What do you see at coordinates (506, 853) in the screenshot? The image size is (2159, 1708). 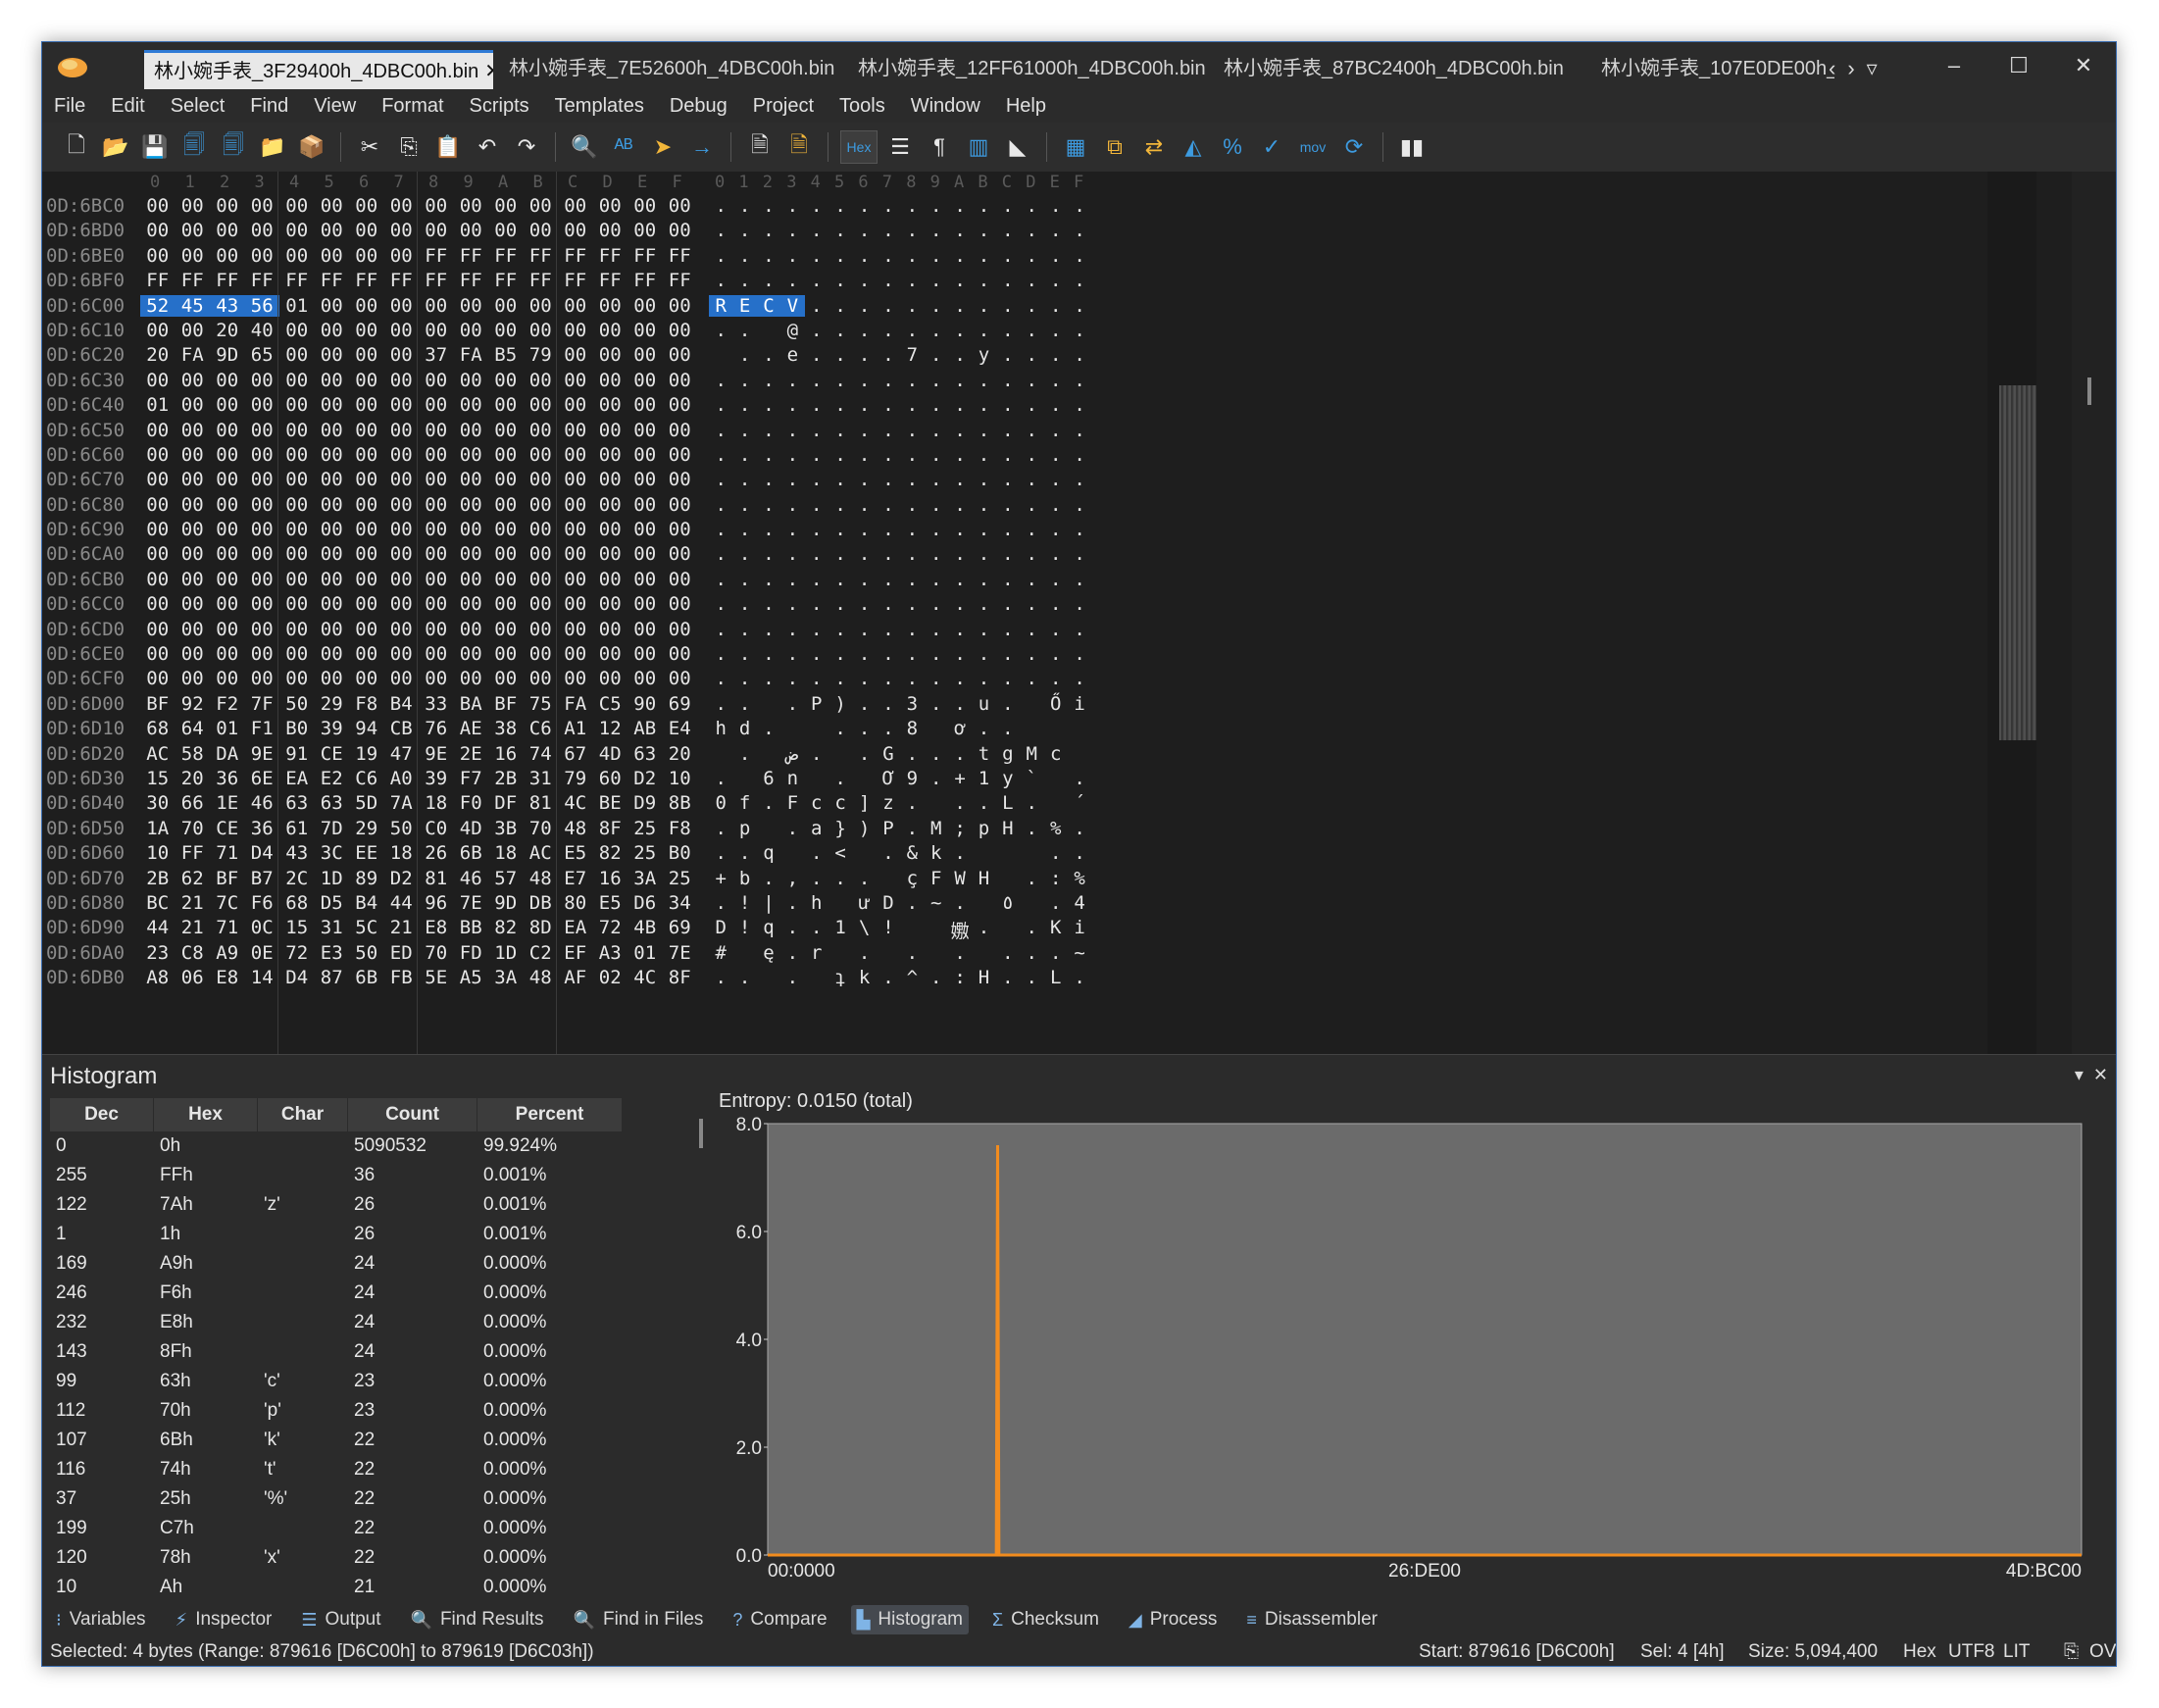 I see `hex-byte: 18` at bounding box center [506, 853].